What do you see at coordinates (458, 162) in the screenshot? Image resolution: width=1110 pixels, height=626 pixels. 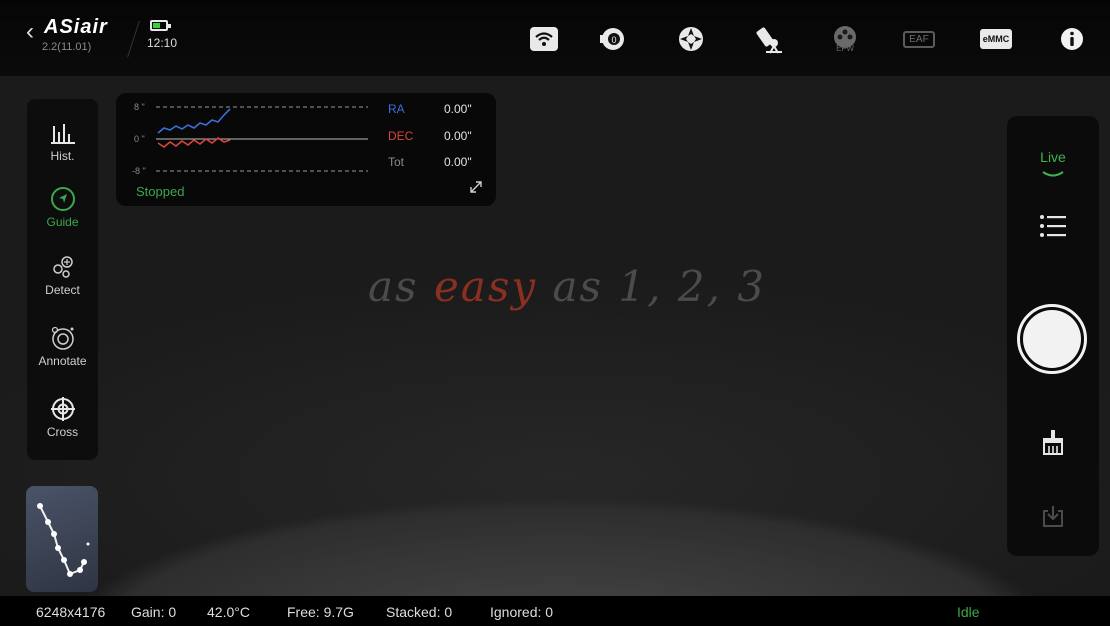 I see `tot-value: 0.00"` at bounding box center [458, 162].